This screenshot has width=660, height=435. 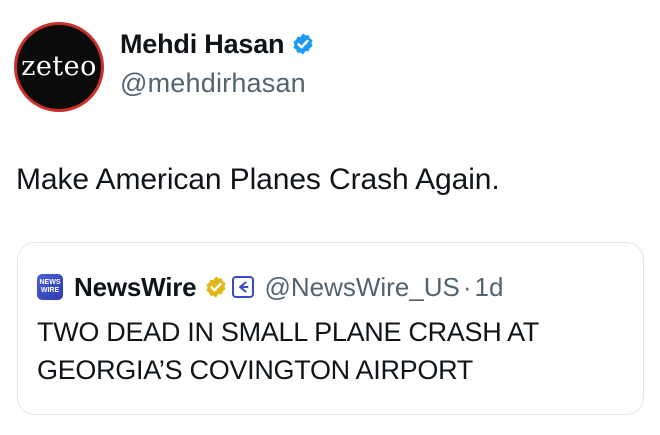 What do you see at coordinates (303, 44) in the screenshot?
I see `verified-badge-icon` at bounding box center [303, 44].